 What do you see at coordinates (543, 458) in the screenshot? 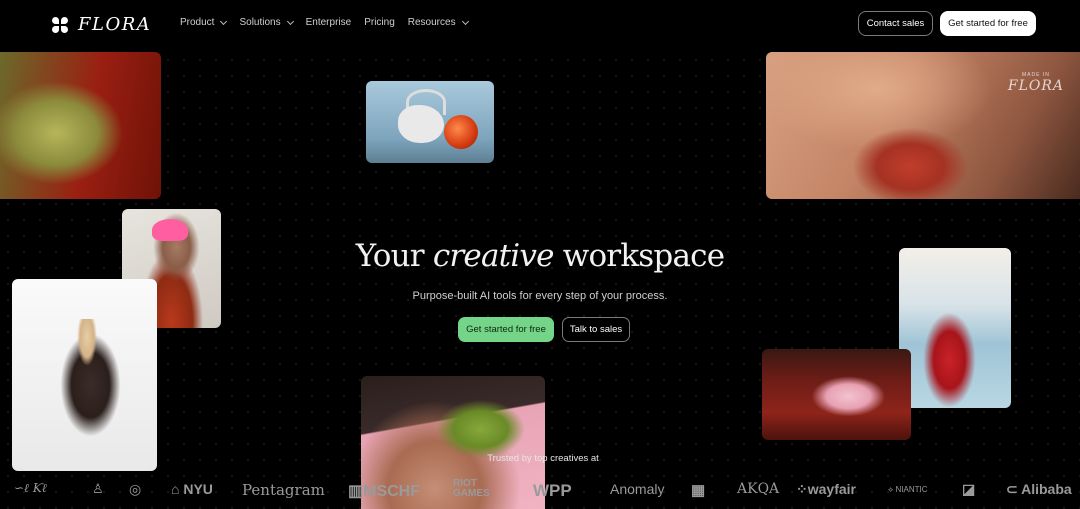
I see `trusted-by-text: Trusted by top creatives at` at bounding box center [543, 458].